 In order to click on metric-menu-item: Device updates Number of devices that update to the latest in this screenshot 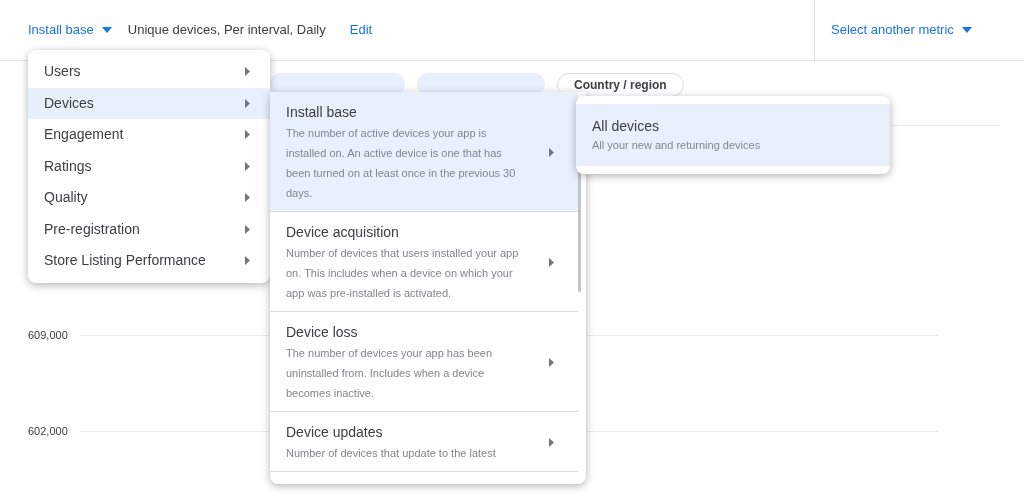, I will do `click(424, 442)`.